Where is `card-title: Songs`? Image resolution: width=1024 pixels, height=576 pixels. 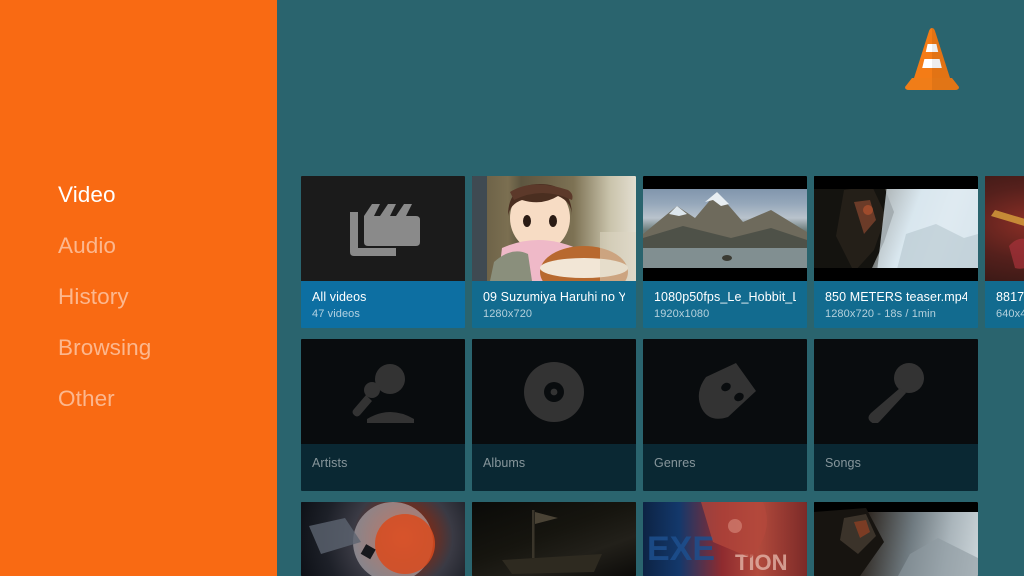 card-title: Songs is located at coordinates (843, 463).